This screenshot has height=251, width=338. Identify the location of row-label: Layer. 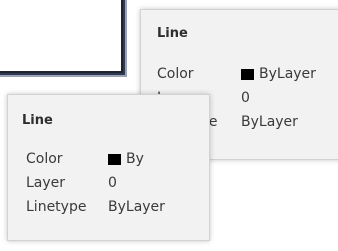
(46, 183).